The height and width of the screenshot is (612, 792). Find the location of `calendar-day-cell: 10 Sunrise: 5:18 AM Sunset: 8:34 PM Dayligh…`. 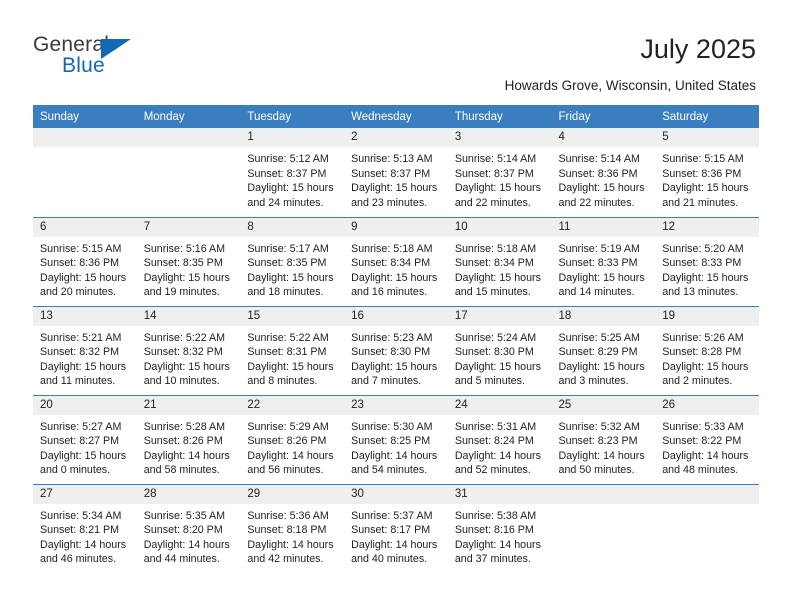

calendar-day-cell: 10 Sunrise: 5:18 AM Sunset: 8:34 PM Dayligh… is located at coordinates (499, 261).